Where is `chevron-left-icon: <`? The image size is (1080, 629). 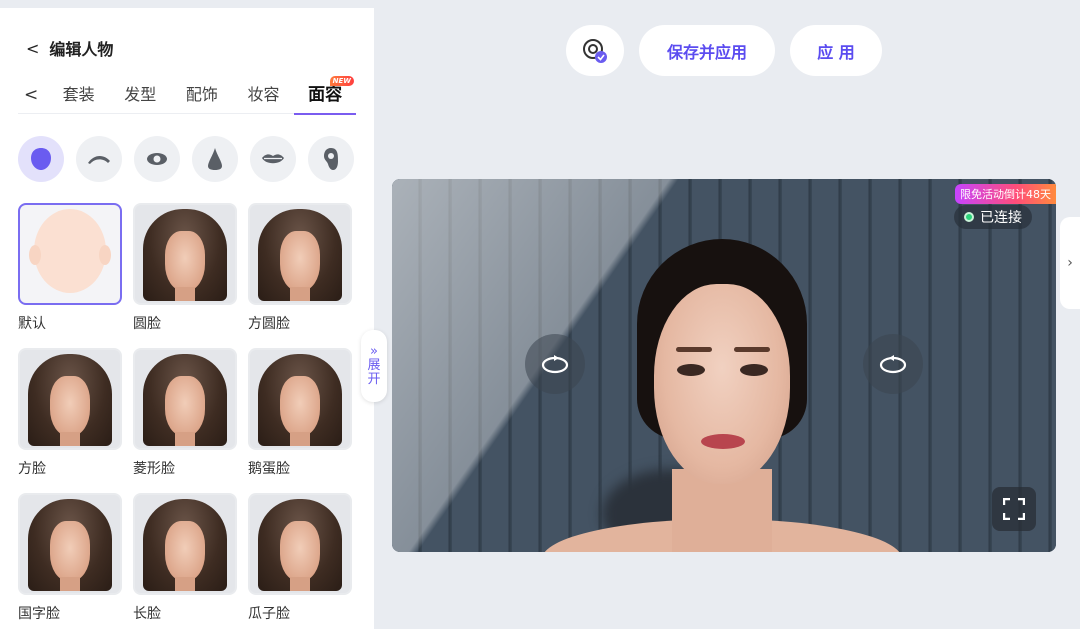 chevron-left-icon: < is located at coordinates (33, 48).